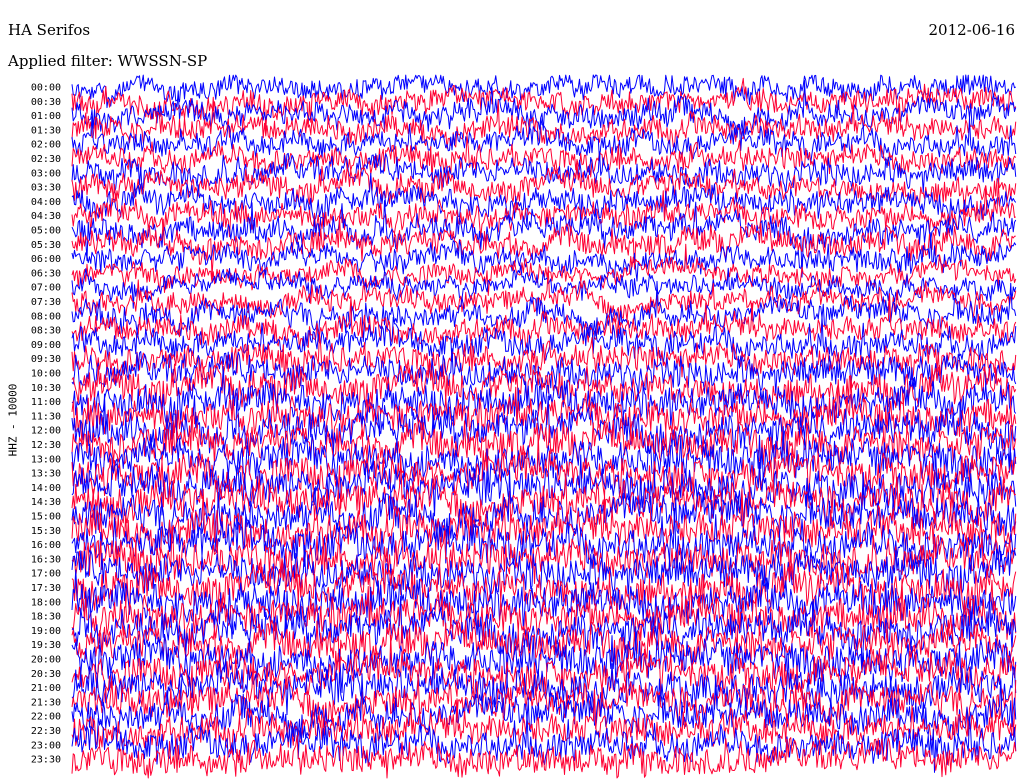  I want to click on row-time-label: 04:00, so click(46, 202).